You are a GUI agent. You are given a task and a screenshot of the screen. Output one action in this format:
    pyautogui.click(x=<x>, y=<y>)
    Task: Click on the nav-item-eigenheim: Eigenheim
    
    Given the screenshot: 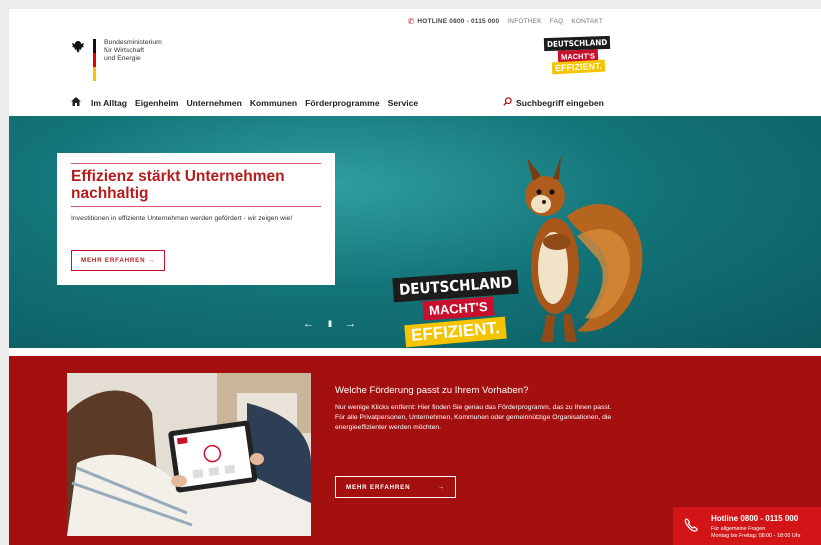 What is the action you would take?
    pyautogui.click(x=156, y=103)
    